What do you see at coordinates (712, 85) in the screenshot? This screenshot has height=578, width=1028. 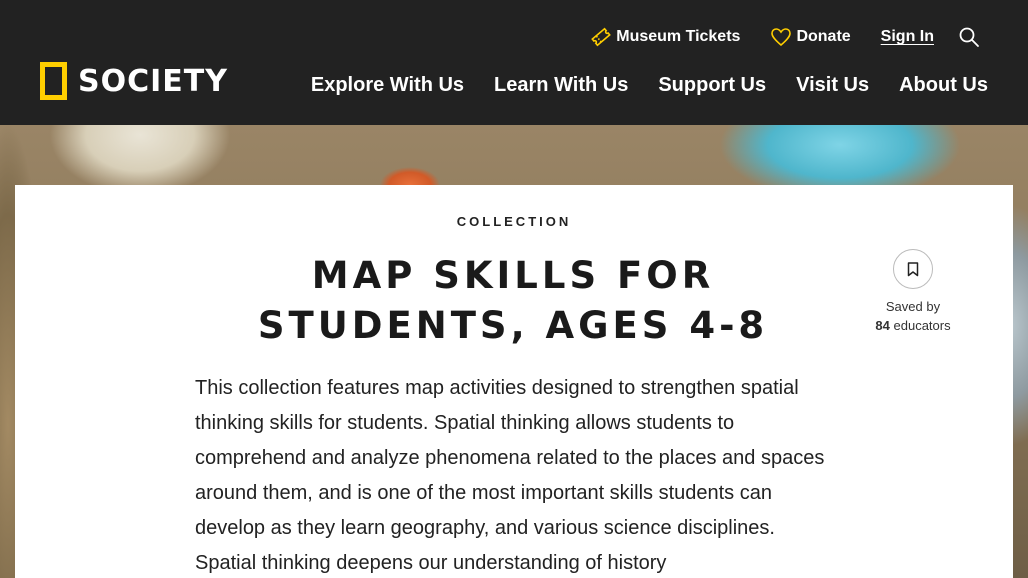 I see `nav-support-us: Support Us` at bounding box center [712, 85].